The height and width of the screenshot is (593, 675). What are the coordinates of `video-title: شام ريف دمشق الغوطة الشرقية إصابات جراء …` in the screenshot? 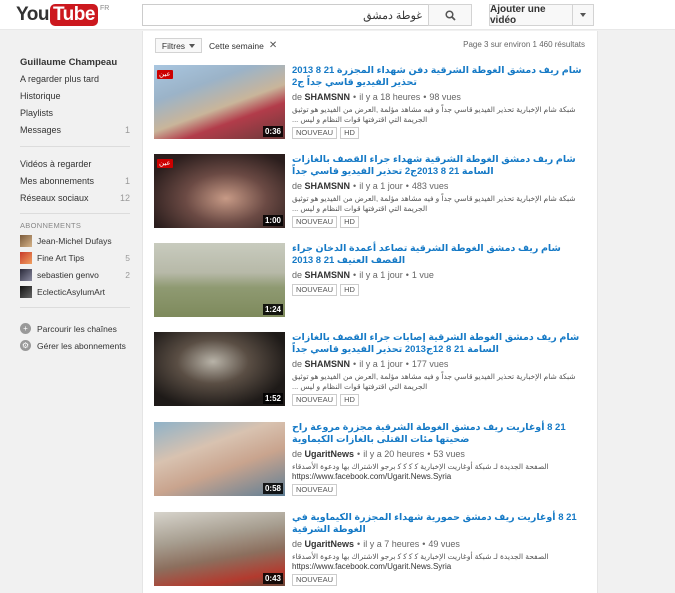 It's located at (440, 344).